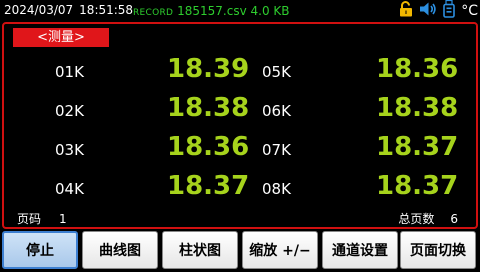 The height and width of the screenshot is (272, 480). Describe the element at coordinates (39, 10) in the screenshot. I see `date-text: 2024/03/07` at that location.